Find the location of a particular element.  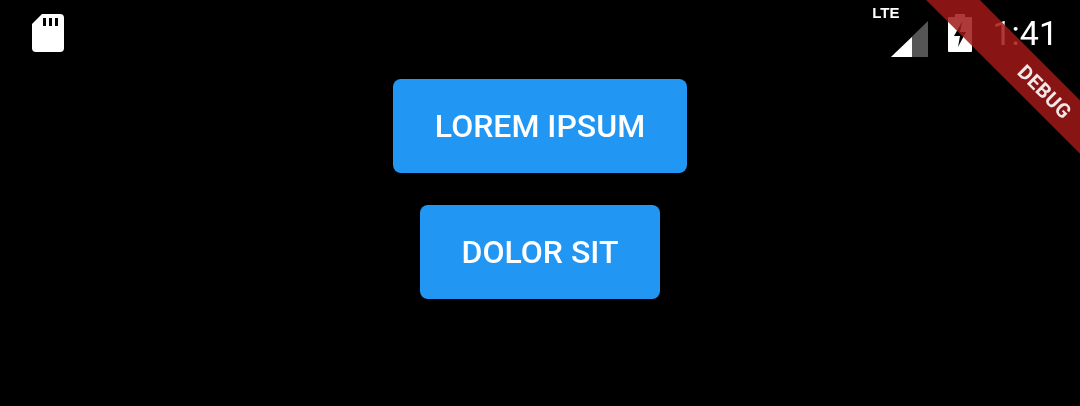

clock-time: 1:41 is located at coordinates (1025, 33).